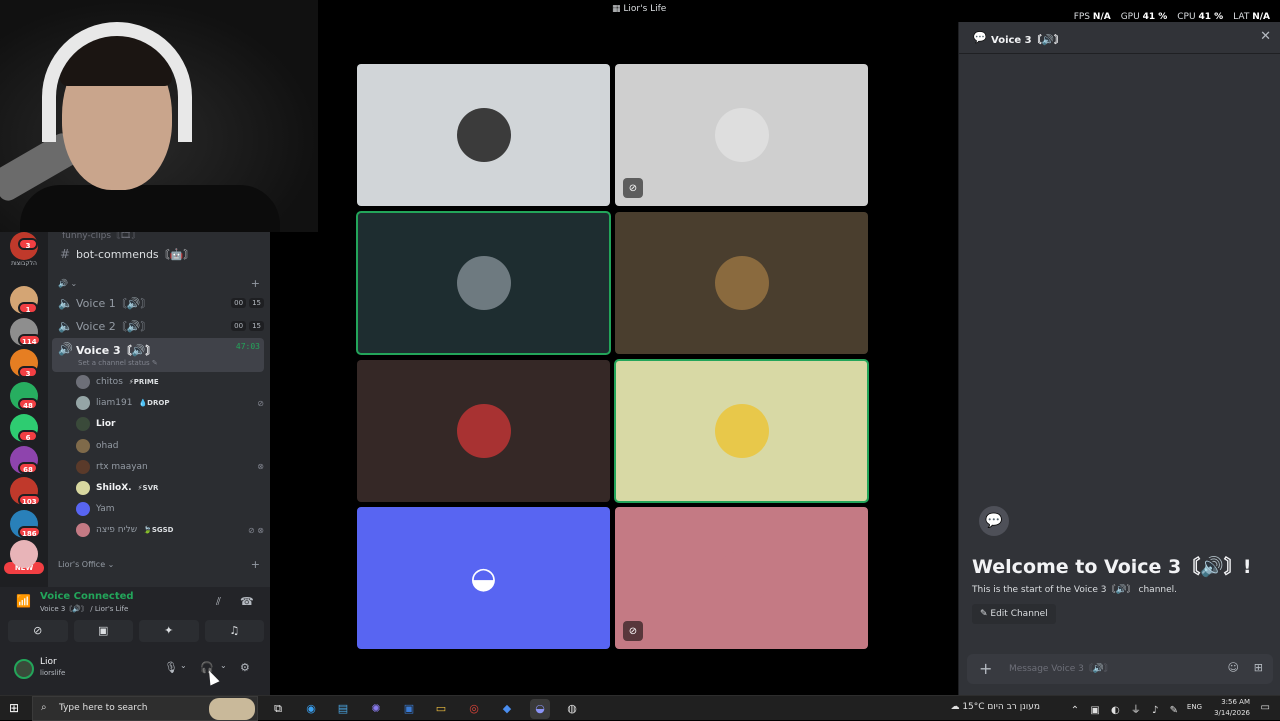 The height and width of the screenshot is (721, 1280). I want to click on voice-member: chitos ⚡PRIME, so click(170, 382).